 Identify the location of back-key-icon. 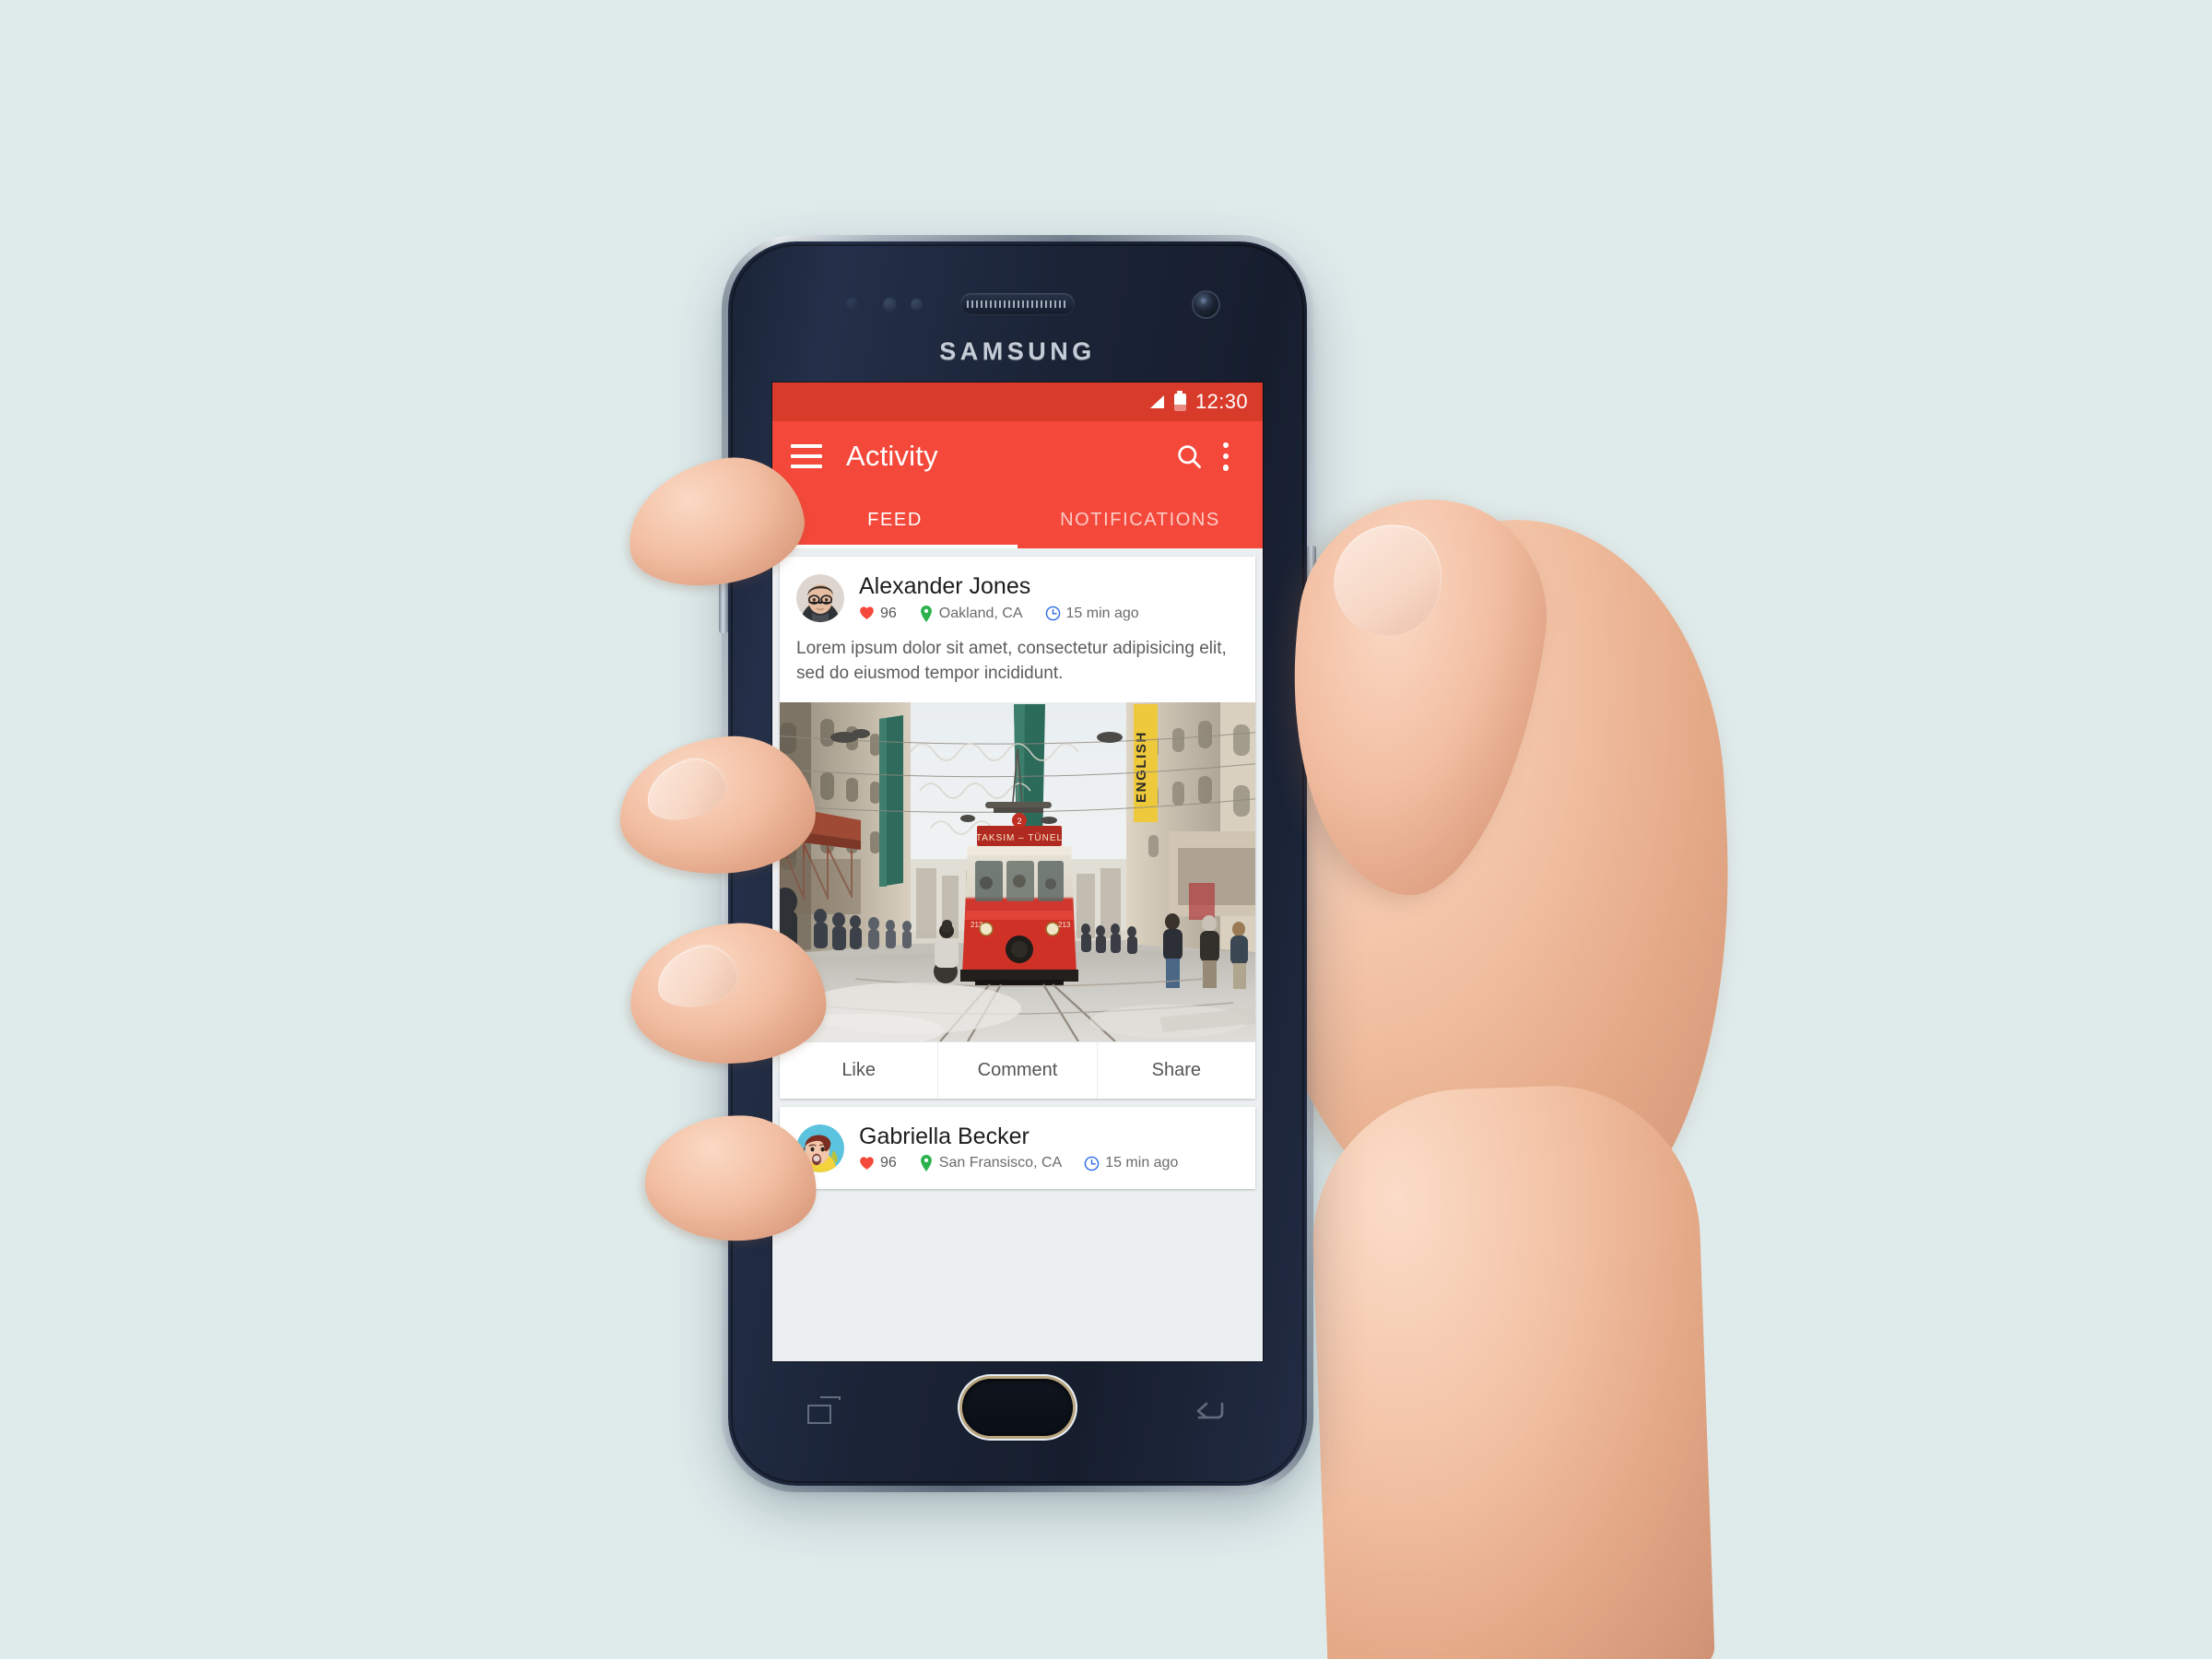
(1209, 1410).